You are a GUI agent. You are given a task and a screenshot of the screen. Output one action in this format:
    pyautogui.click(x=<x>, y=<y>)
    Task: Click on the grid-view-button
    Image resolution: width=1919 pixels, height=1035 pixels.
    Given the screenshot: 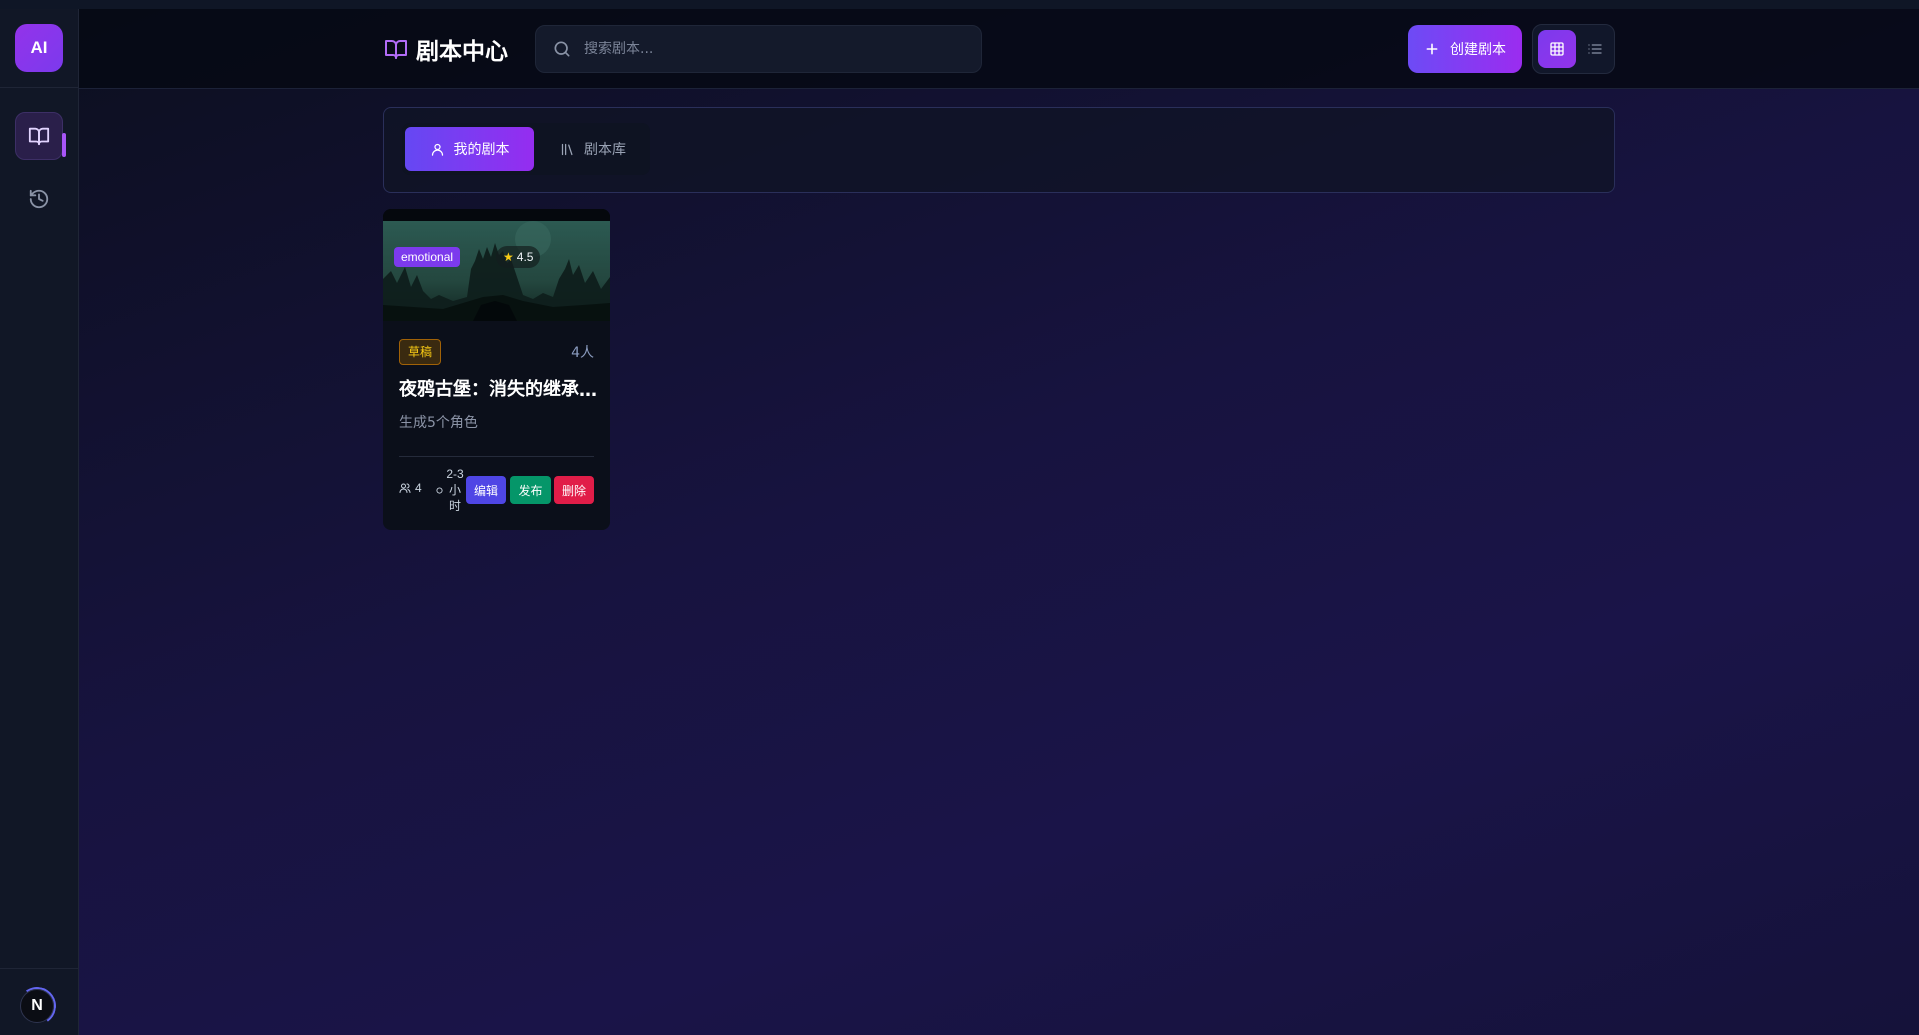 What is the action you would take?
    pyautogui.click(x=1557, y=49)
    